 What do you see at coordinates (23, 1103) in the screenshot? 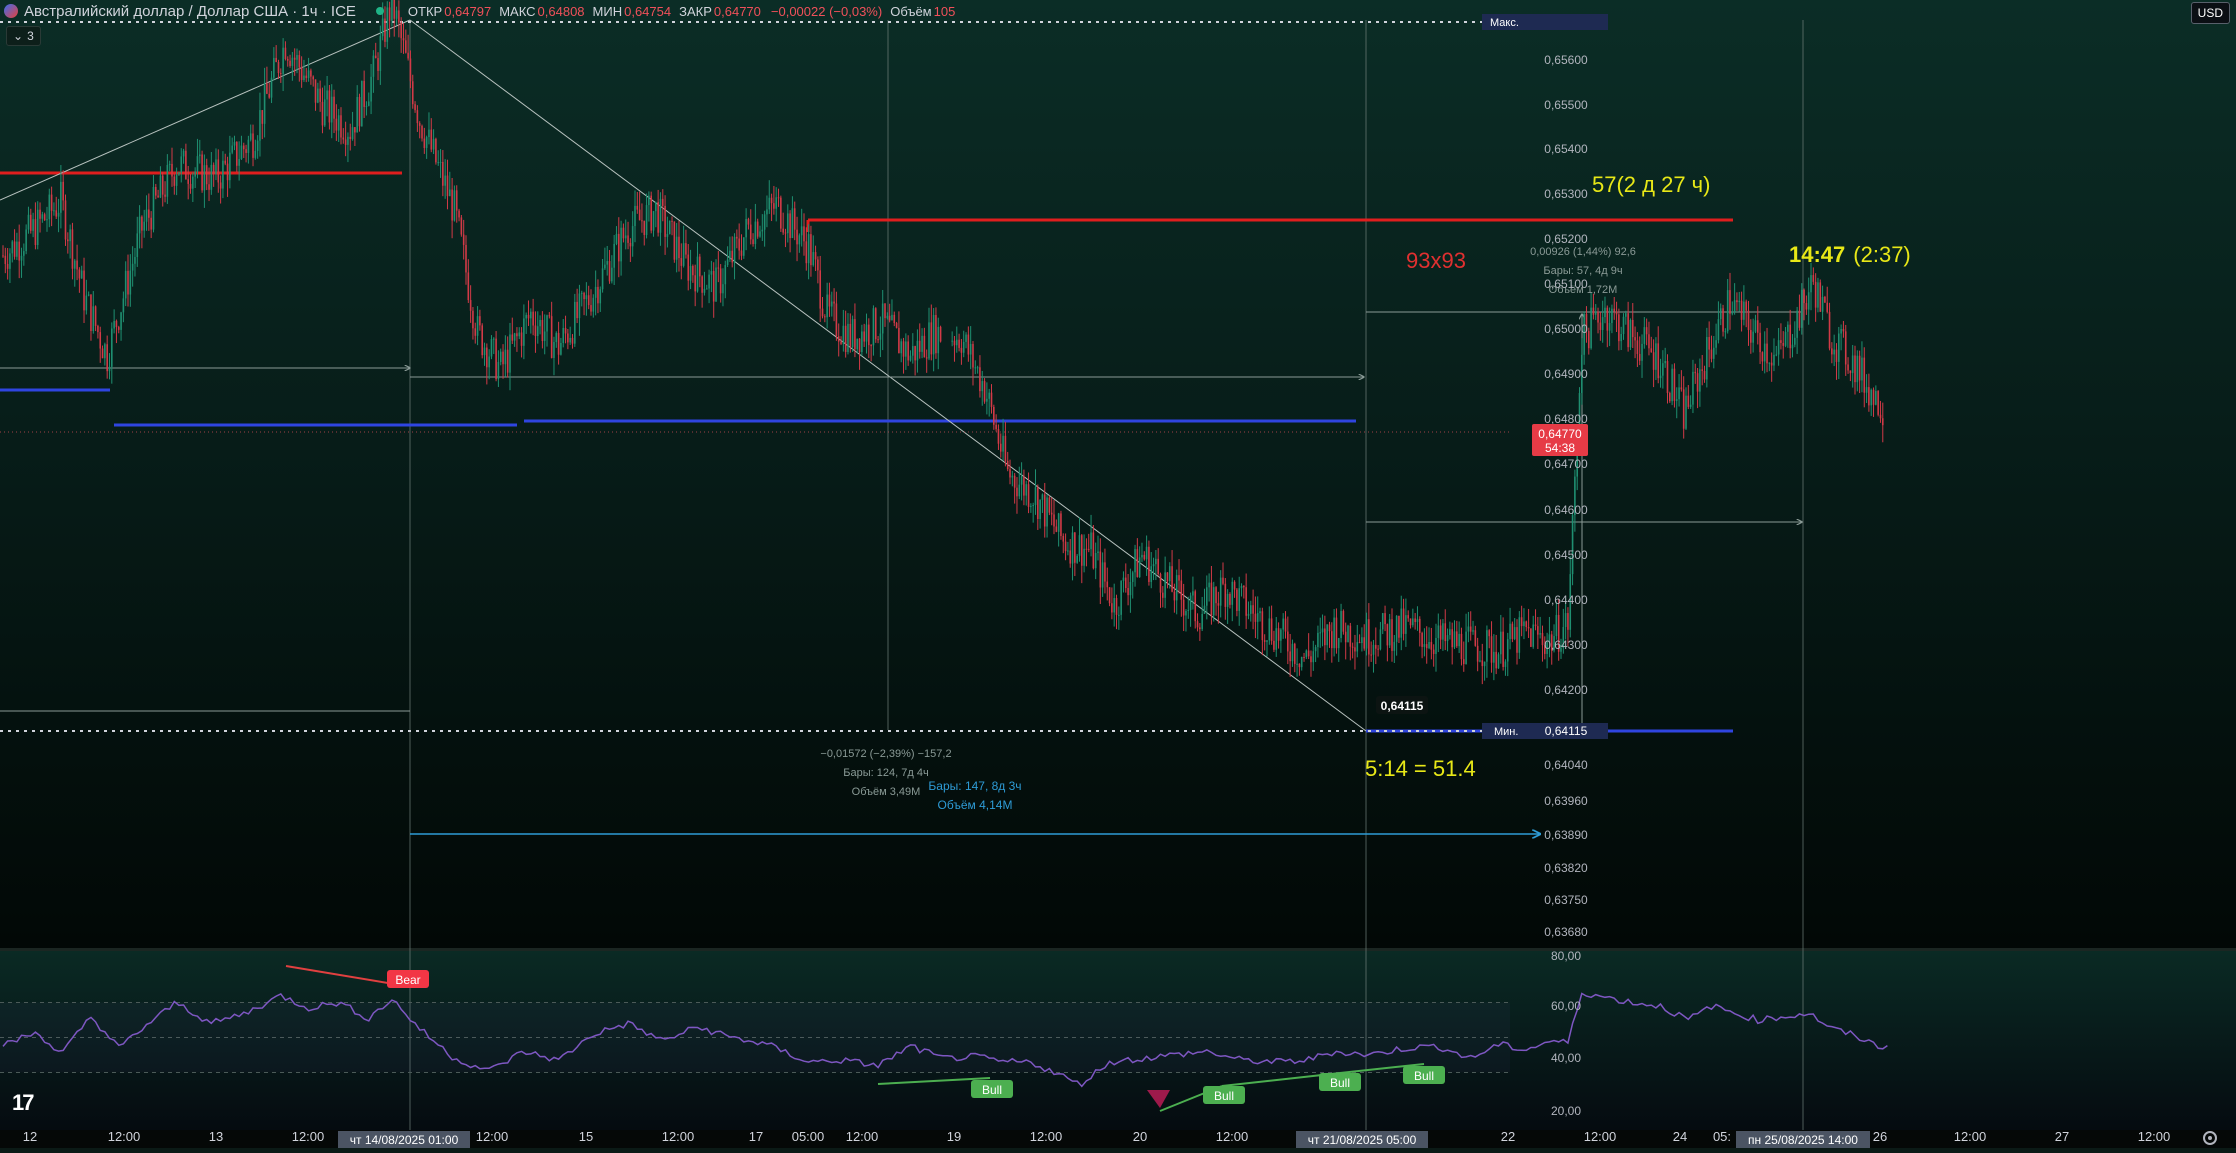
I see `tradingview-logo-icon: 17` at bounding box center [23, 1103].